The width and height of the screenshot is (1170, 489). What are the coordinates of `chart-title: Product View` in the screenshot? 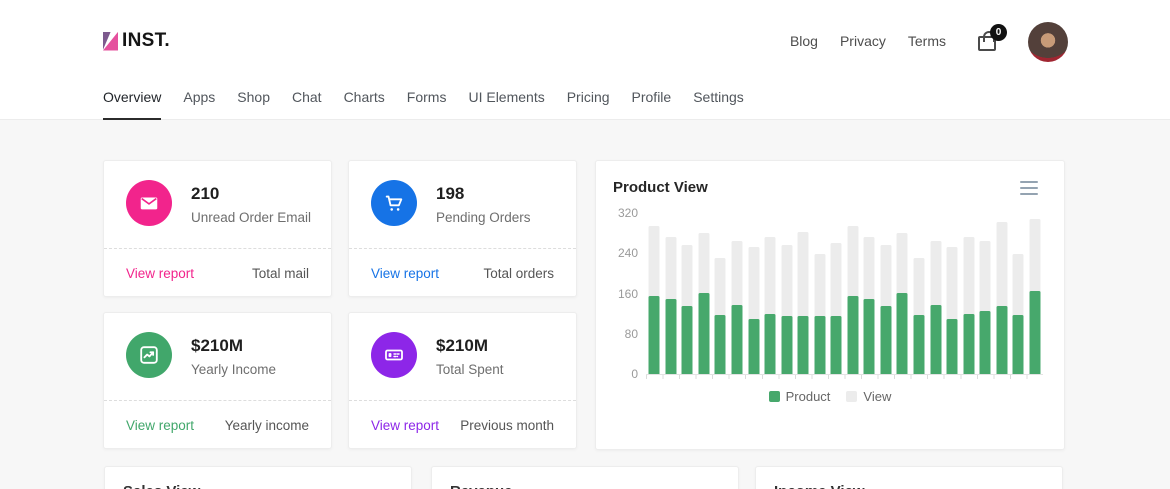 It's located at (660, 187).